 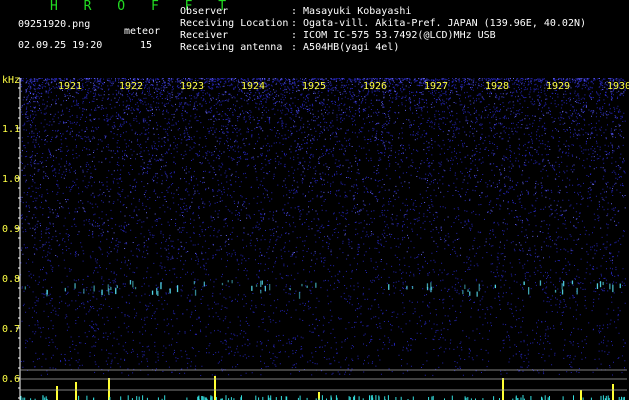 What do you see at coordinates (11, 379) in the screenshot?
I see `y-tick-label: 0.6` at bounding box center [11, 379].